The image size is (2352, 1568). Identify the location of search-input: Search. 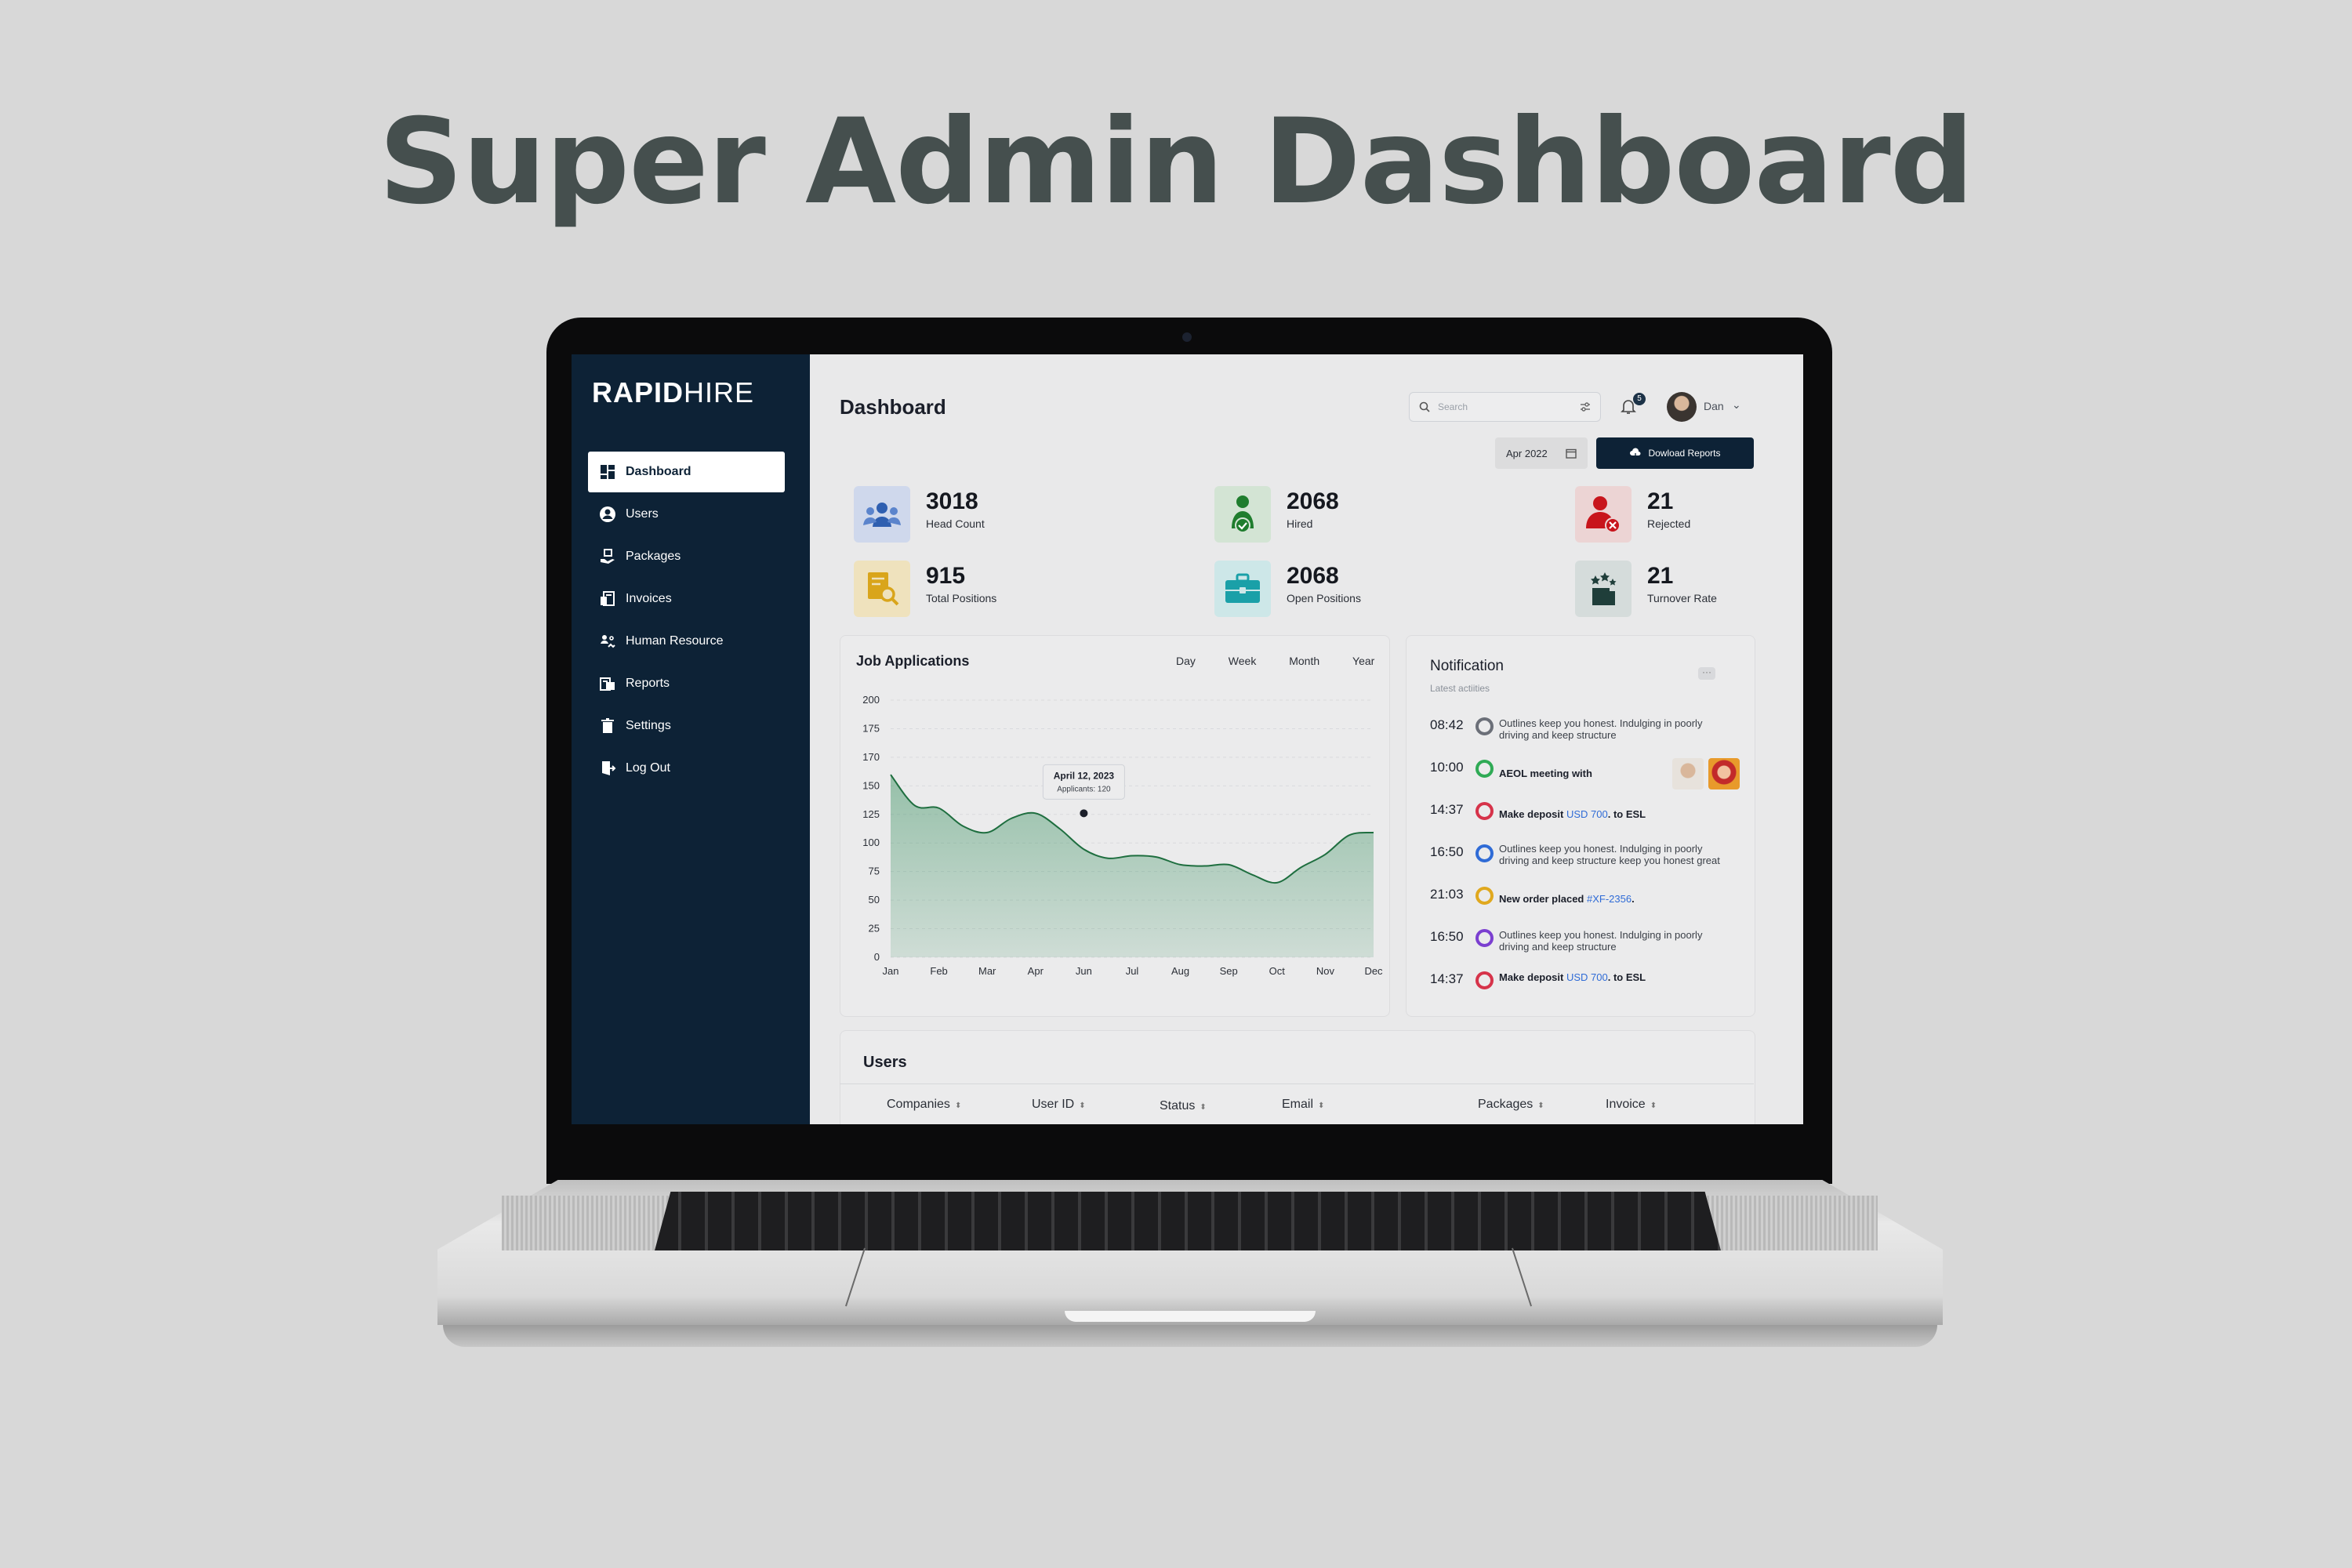
(1505, 407).